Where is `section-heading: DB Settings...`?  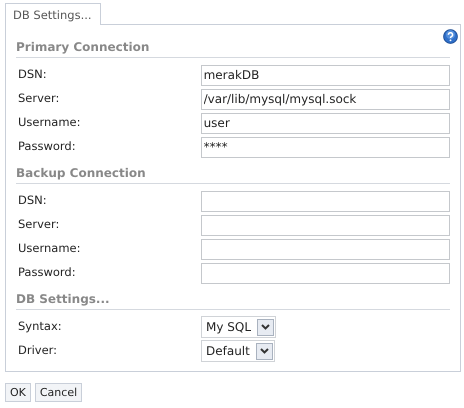
section-heading: DB Settings... is located at coordinates (233, 297).